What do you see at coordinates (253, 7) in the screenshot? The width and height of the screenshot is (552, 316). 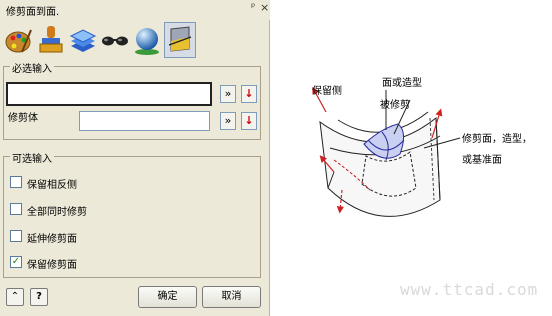 I see `pin-icon: ᵖ` at bounding box center [253, 7].